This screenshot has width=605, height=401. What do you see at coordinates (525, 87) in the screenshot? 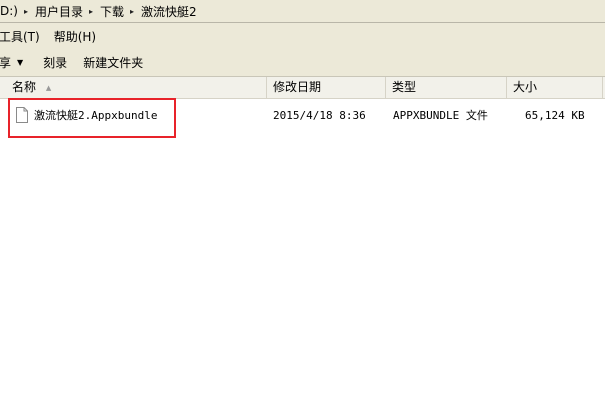
I see `column-header-size-label: 大小` at bounding box center [525, 87].